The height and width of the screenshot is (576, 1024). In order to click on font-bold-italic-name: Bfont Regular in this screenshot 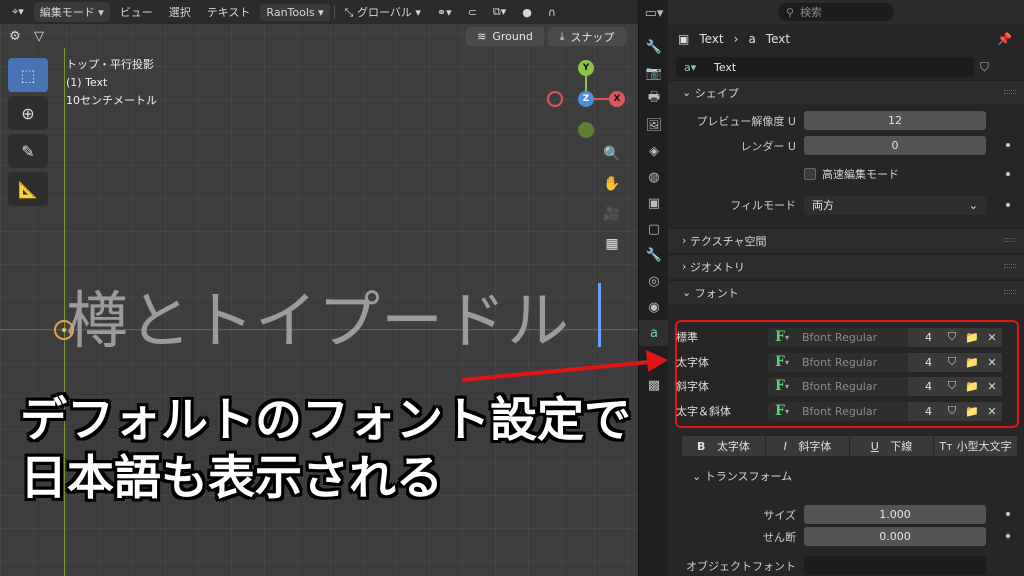, I will do `click(852, 411)`.